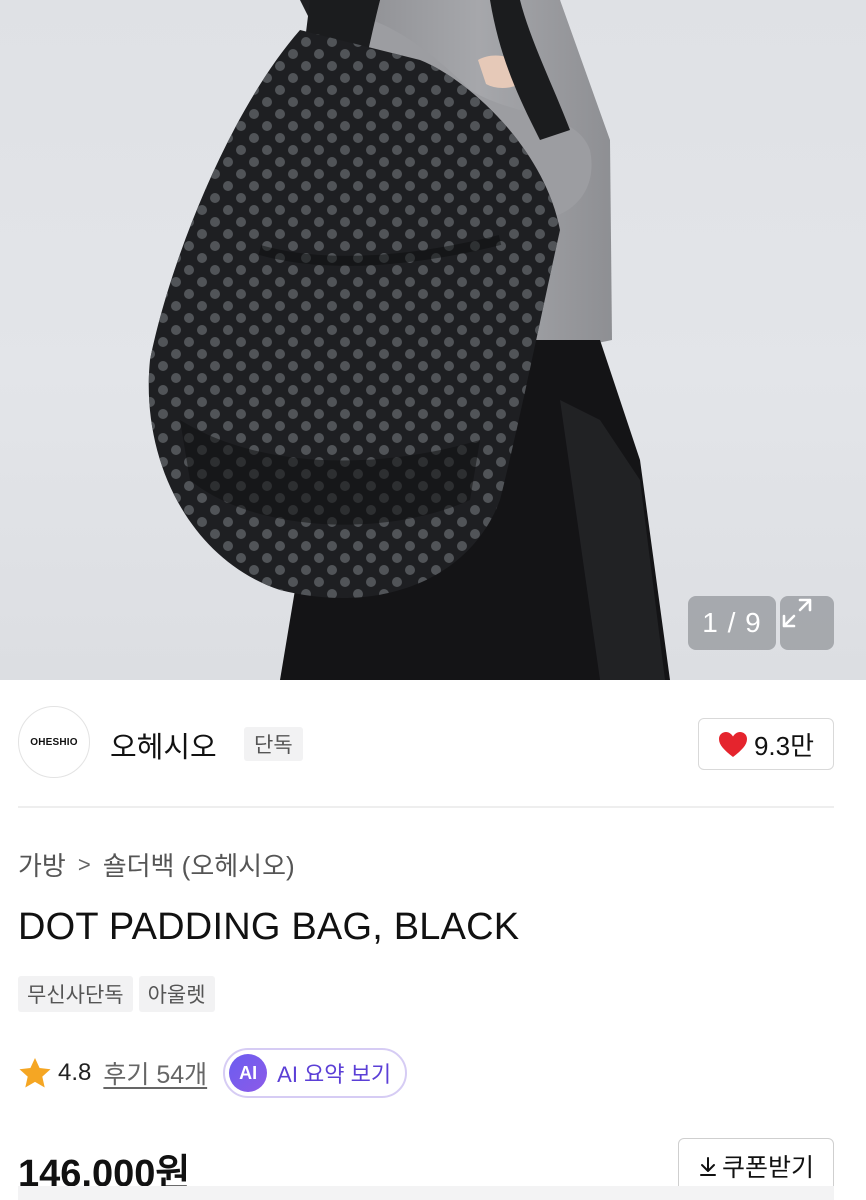  I want to click on brand-row: OHESHIO 오헤시오 단독 9.3만, so click(426, 743).